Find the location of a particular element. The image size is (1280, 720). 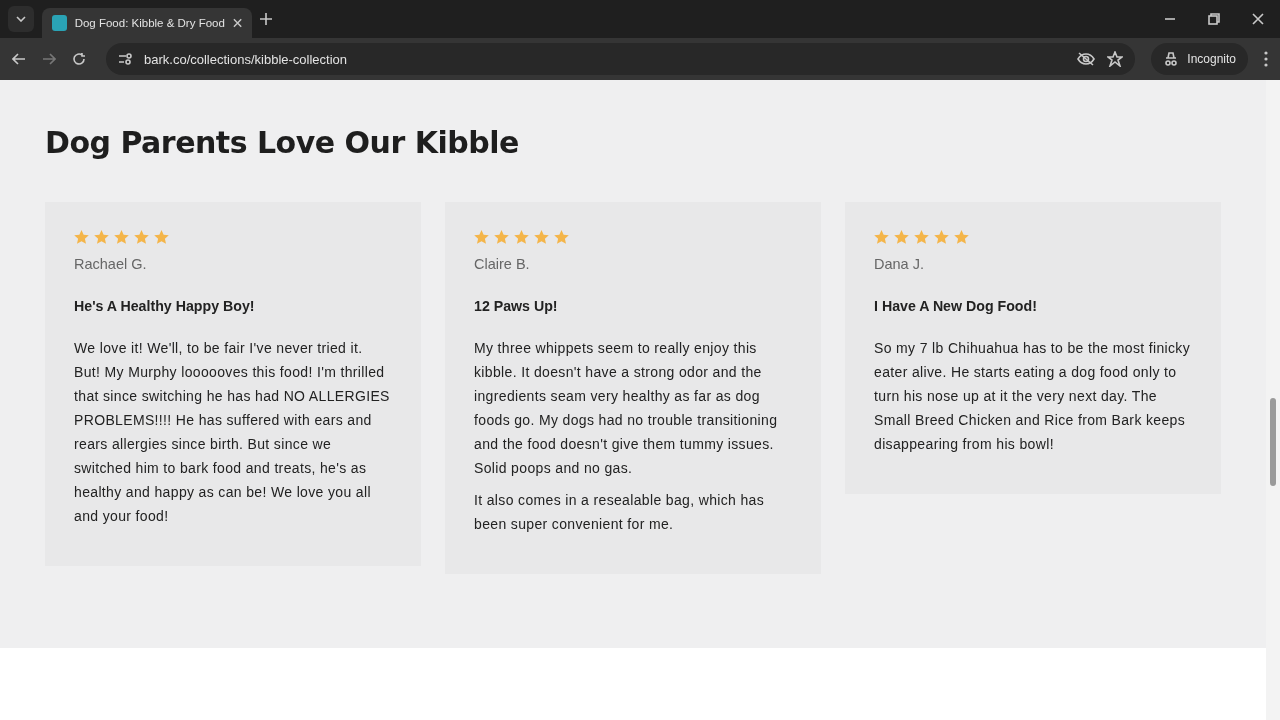

browser-tab: Dog Food: Kibble & Dry Food is located at coordinates (147, 23).